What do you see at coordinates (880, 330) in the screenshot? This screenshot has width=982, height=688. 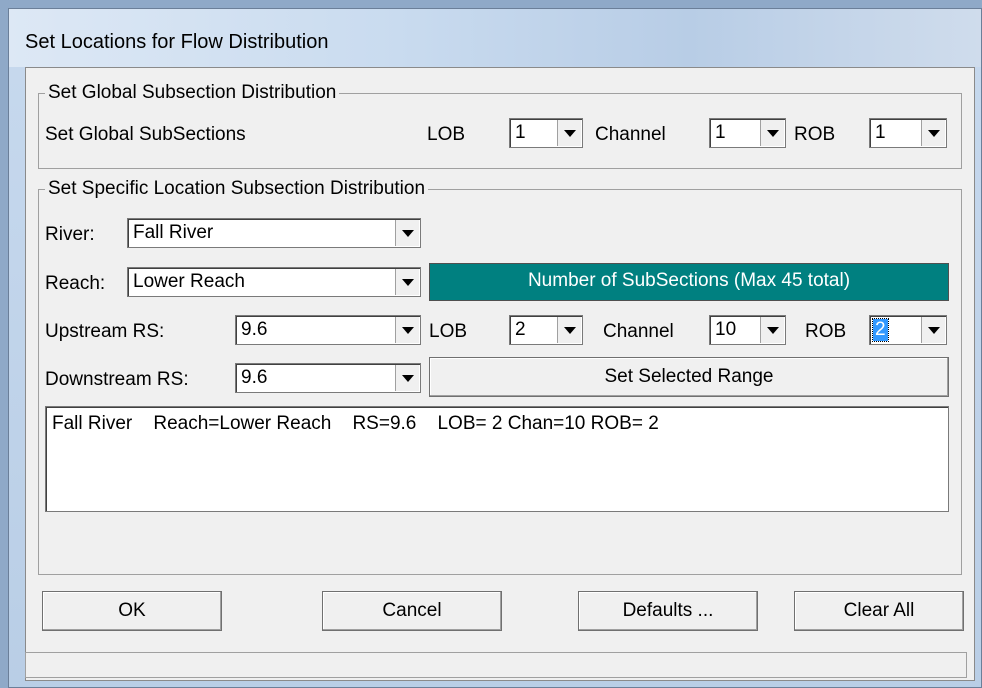 I see `specific-rob-value: 2` at bounding box center [880, 330].